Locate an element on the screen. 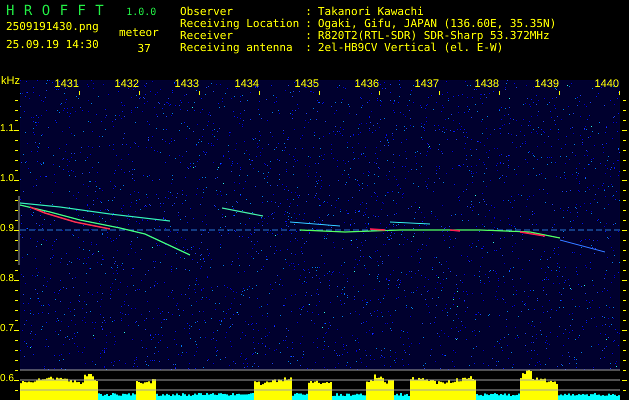  info-value: 2el-HB9CV Vertical (el. E-W) is located at coordinates (411, 48).